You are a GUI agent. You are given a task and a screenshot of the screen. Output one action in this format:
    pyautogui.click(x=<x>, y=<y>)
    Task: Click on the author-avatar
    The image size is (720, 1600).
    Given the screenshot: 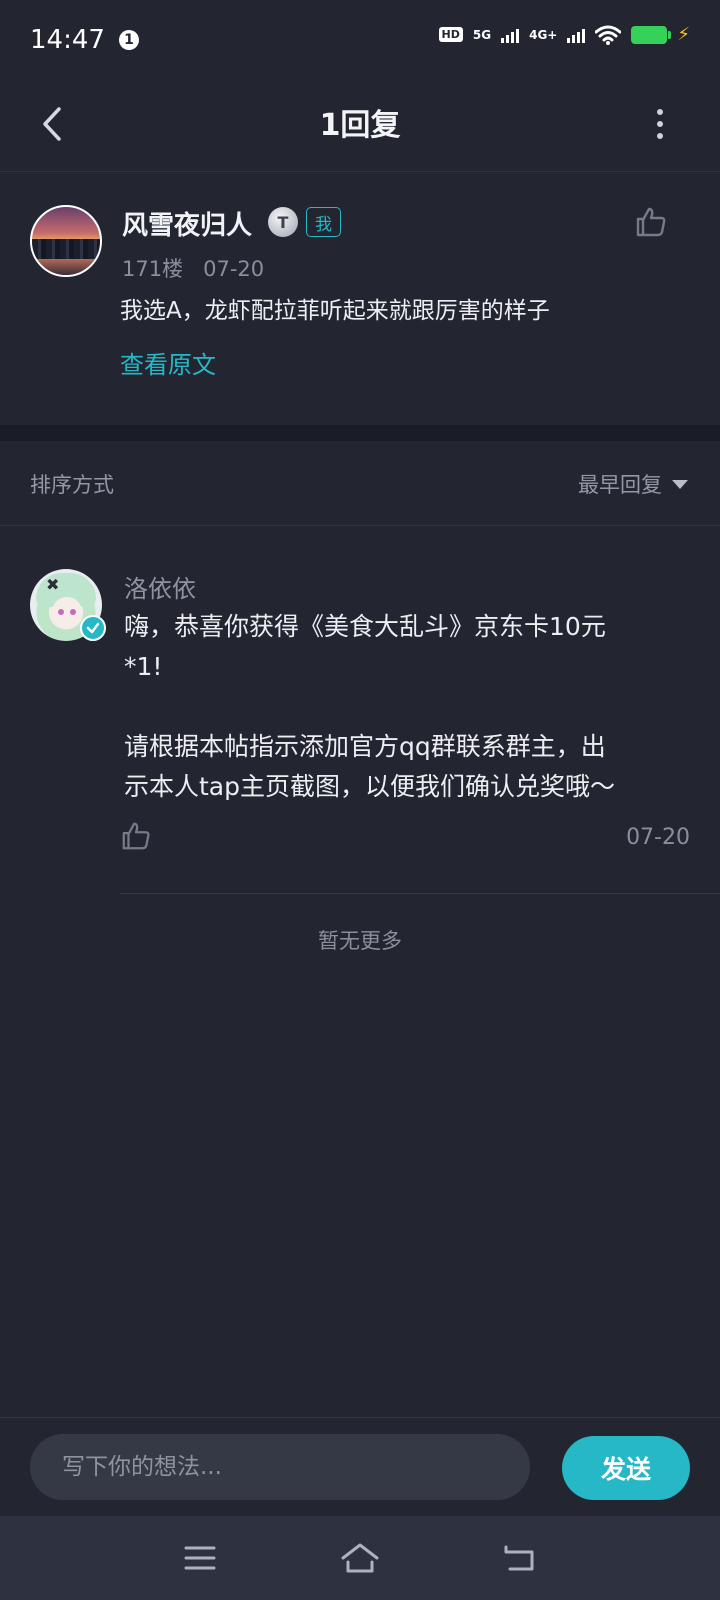 What is the action you would take?
    pyautogui.click(x=66, y=241)
    